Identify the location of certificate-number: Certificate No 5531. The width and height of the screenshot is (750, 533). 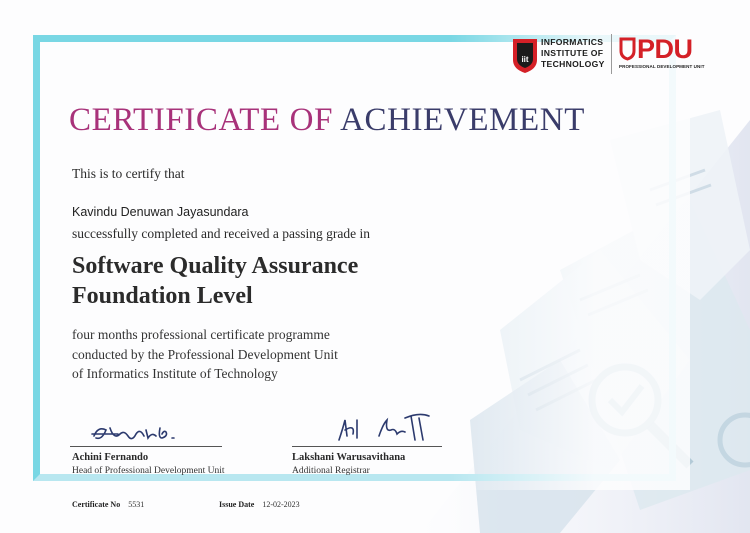
(108, 504).